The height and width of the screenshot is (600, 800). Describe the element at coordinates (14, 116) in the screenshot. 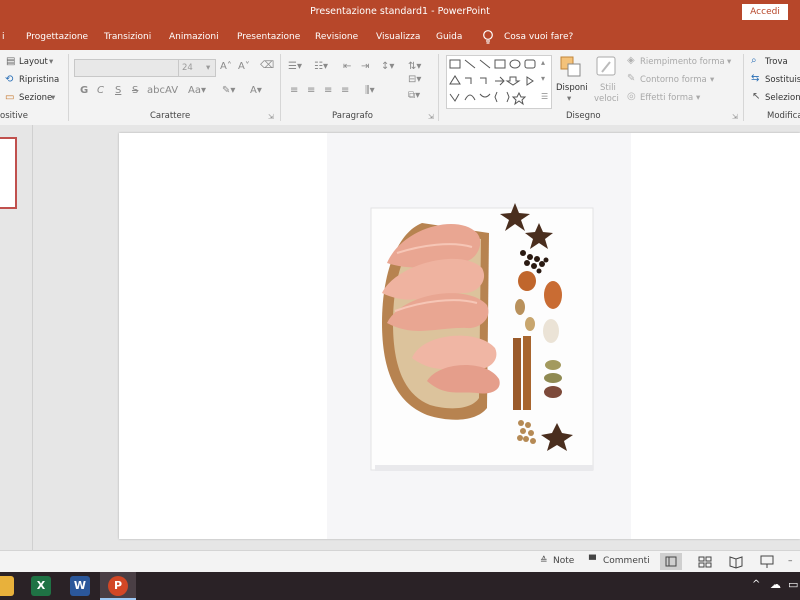

I see `slides-group-label: ositive` at that location.